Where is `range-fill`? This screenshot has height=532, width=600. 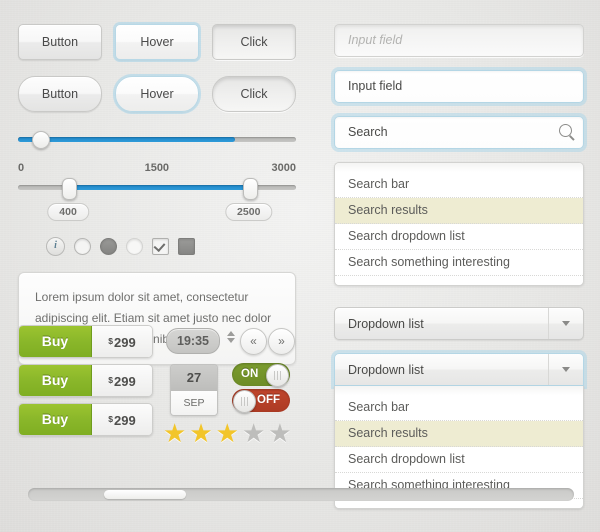
range-fill is located at coordinates (158, 187).